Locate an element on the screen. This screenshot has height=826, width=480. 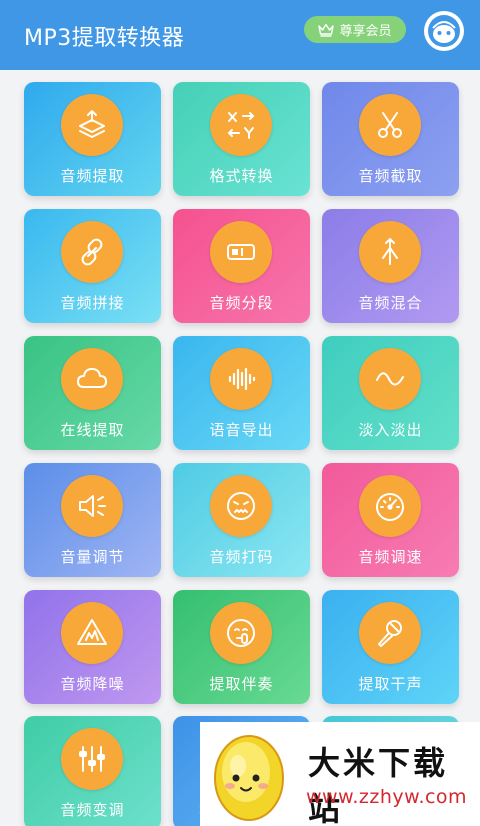
tool-noise-reduction: 音频降噪 is located at coordinates (92, 647).